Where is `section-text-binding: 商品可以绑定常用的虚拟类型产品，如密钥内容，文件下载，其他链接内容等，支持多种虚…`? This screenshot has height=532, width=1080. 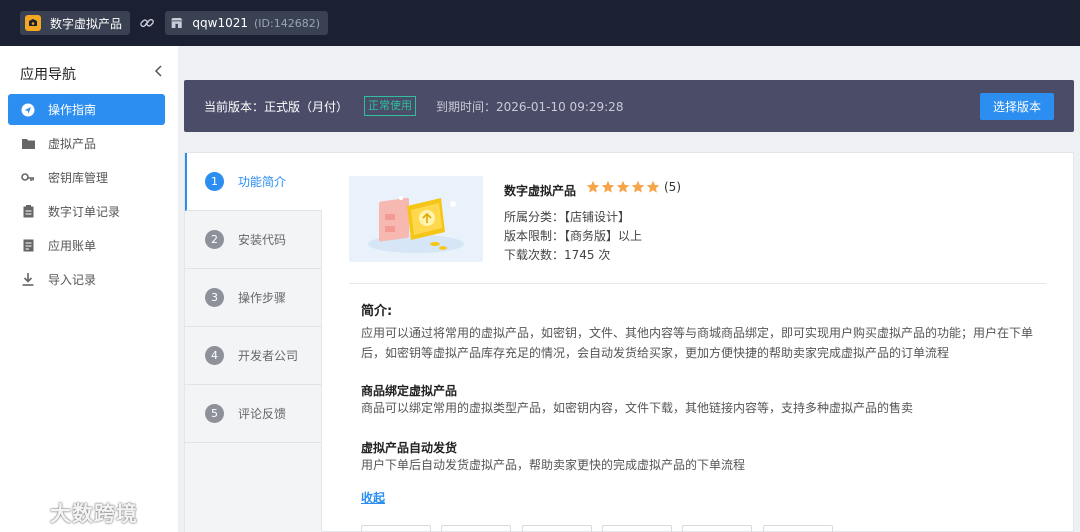 section-text-binding: 商品可以绑定常用的虚拟类型产品，如密钥内容，文件下载，其他链接内容等，支持多种虚… is located at coordinates (637, 408).